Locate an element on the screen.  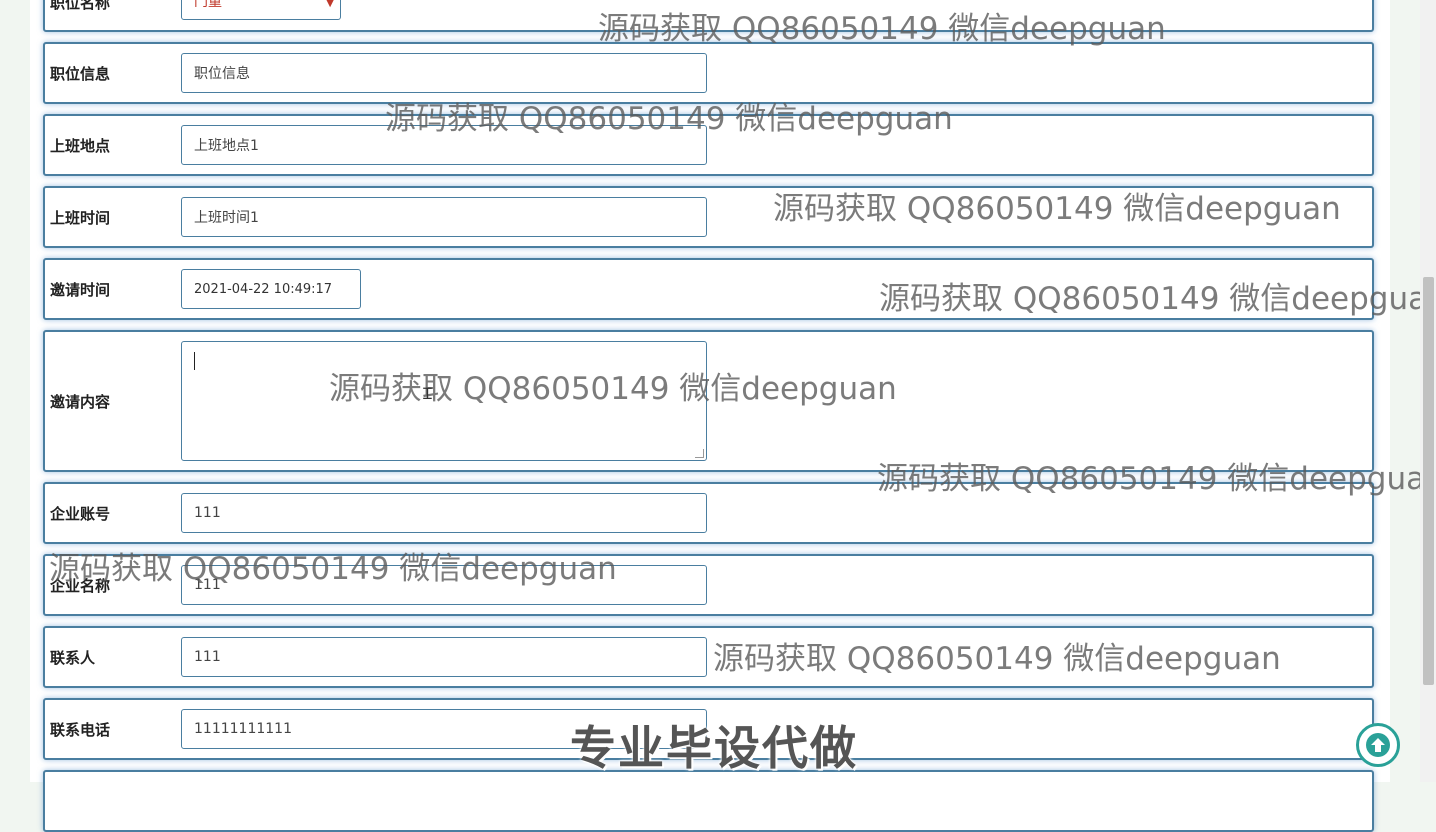
work-location-input: 上班地点1 is located at coordinates (444, 145).